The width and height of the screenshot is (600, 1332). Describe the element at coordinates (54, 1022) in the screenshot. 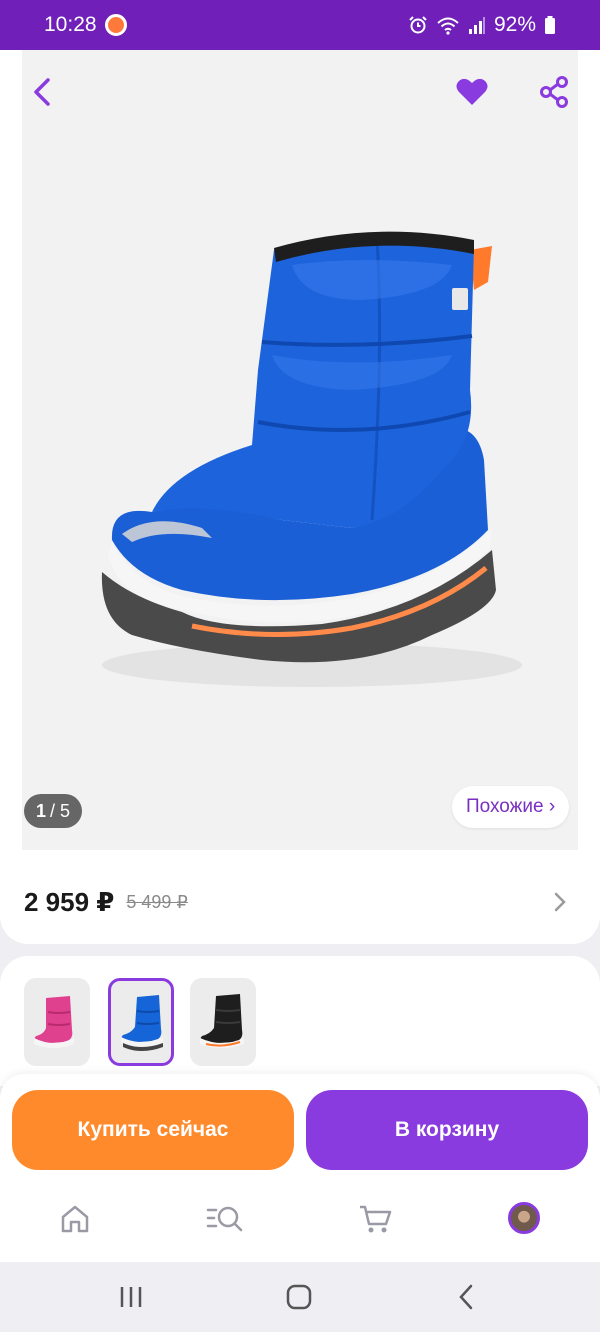

I see `pink-boot-thumbnail` at that location.